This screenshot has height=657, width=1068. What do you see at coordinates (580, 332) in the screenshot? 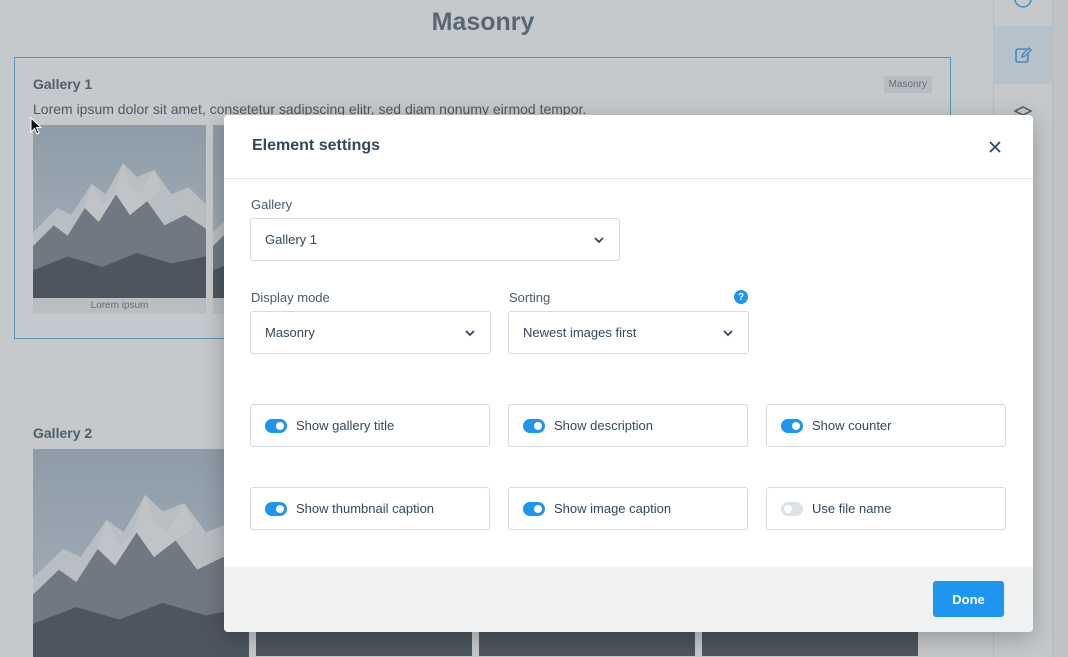
I see `sorting-value: Newest images first` at bounding box center [580, 332].